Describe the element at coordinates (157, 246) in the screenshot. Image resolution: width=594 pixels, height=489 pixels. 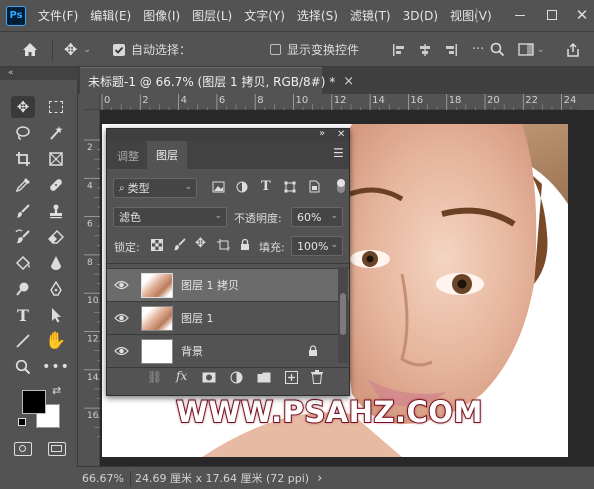
I see `lock-transparent-pixels-icon` at that location.